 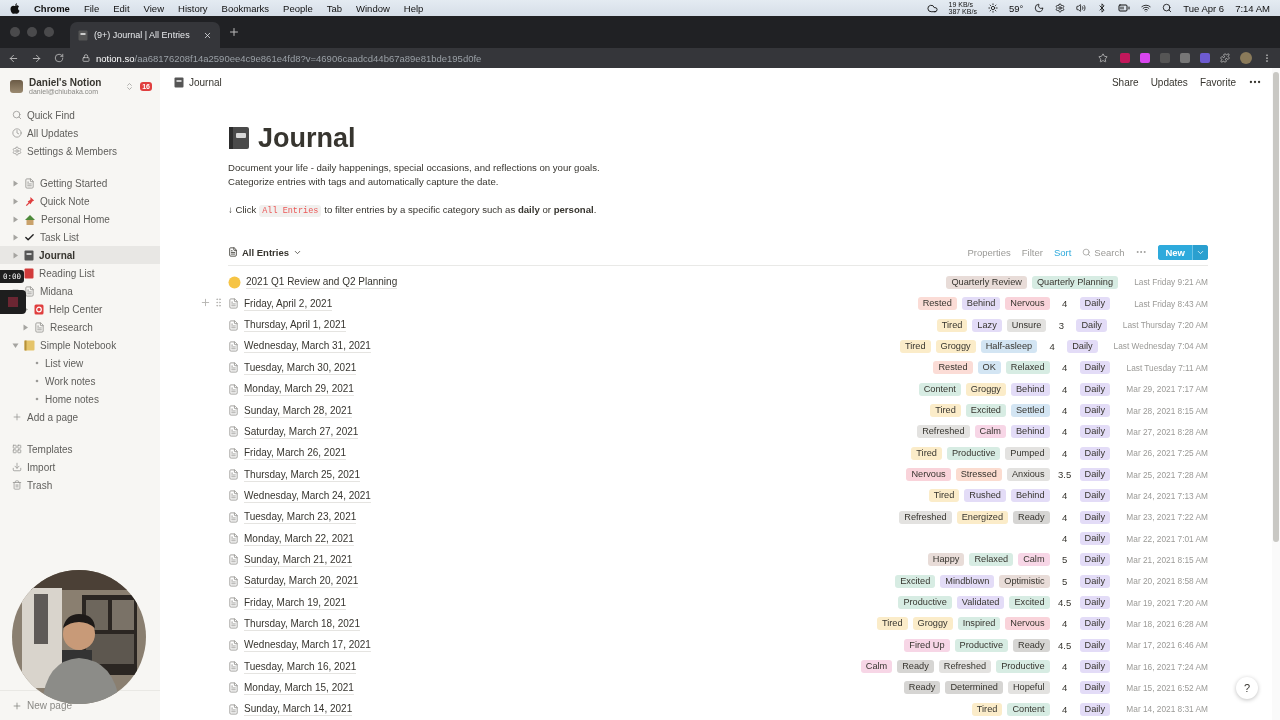 What do you see at coordinates (1167, 666) in the screenshot?
I see `date-cell: Mar 16, 2021 7:24 AM` at bounding box center [1167, 666].